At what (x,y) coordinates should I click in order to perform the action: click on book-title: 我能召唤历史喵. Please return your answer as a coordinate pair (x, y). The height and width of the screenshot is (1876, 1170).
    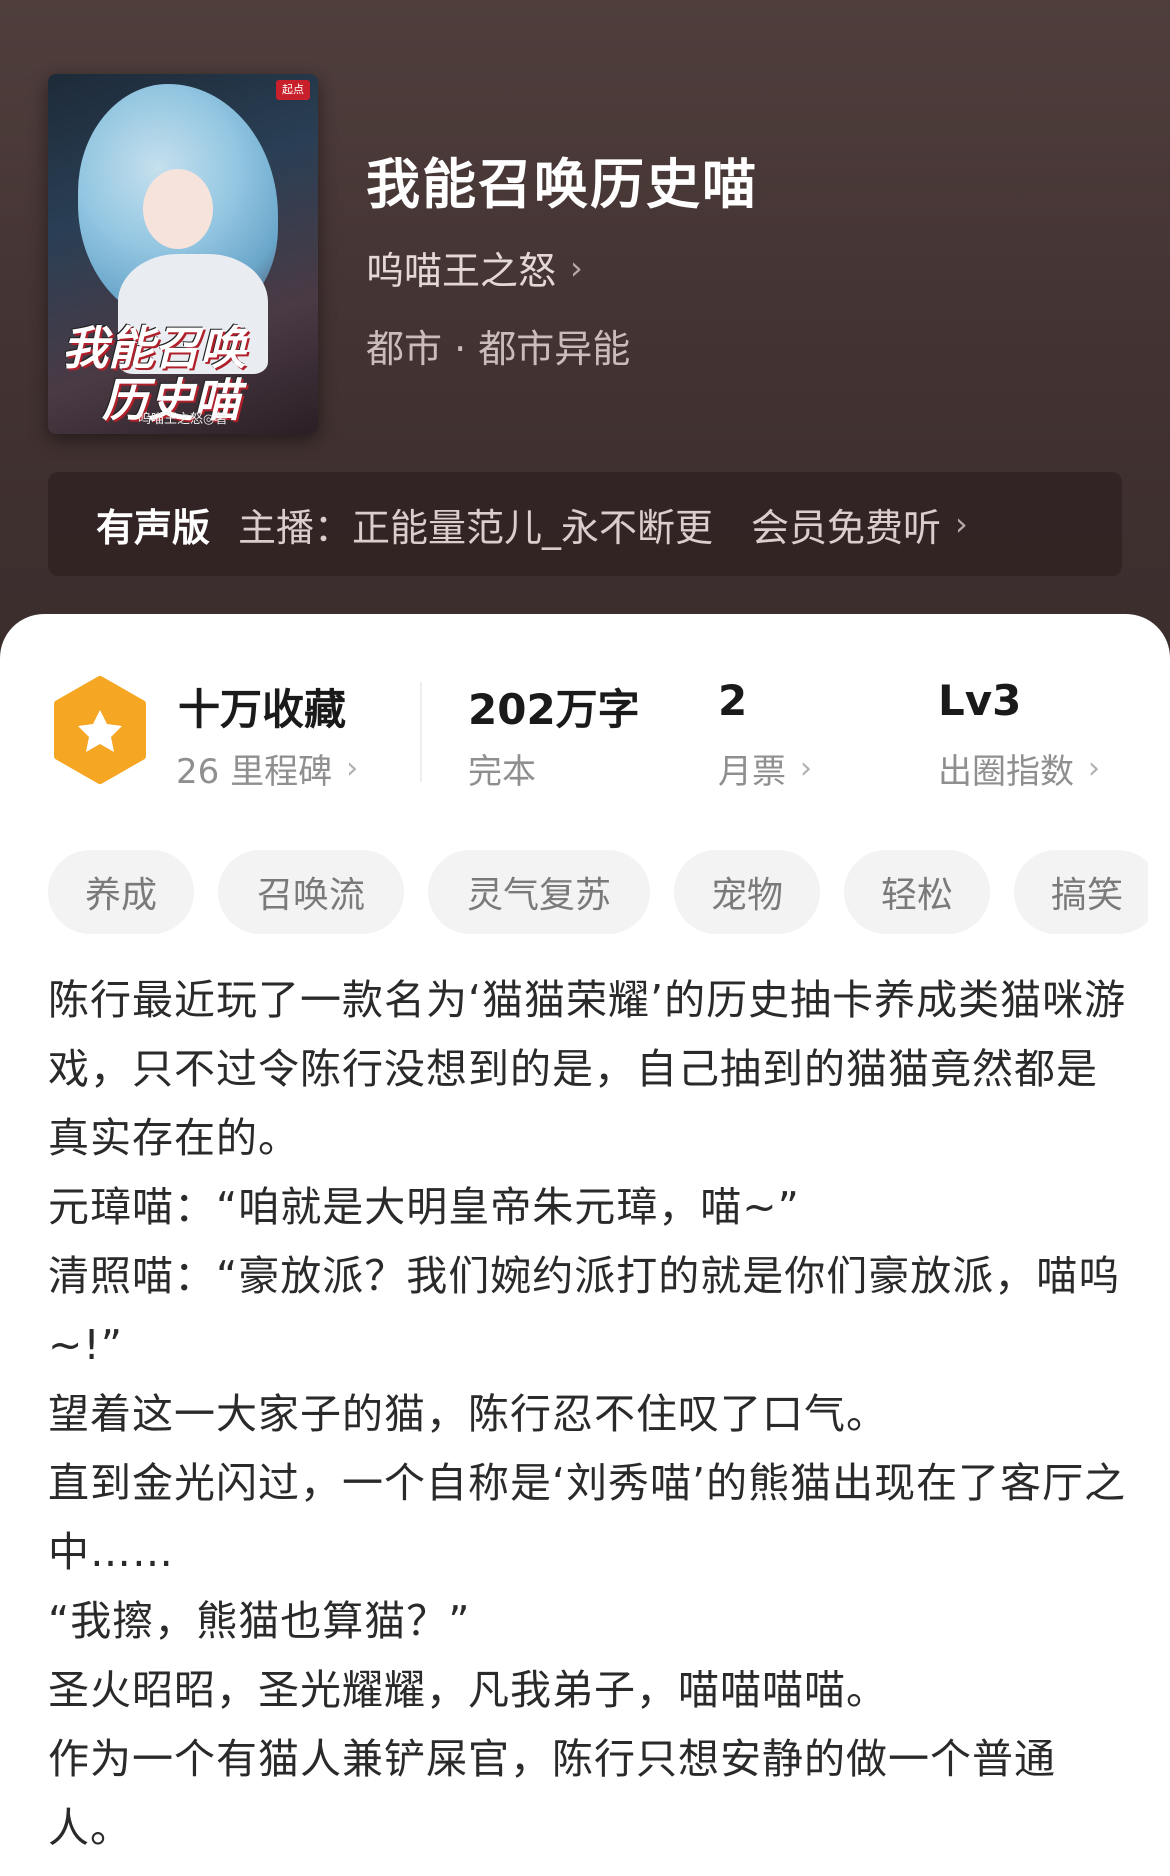
    Looking at the image, I should click on (562, 184).